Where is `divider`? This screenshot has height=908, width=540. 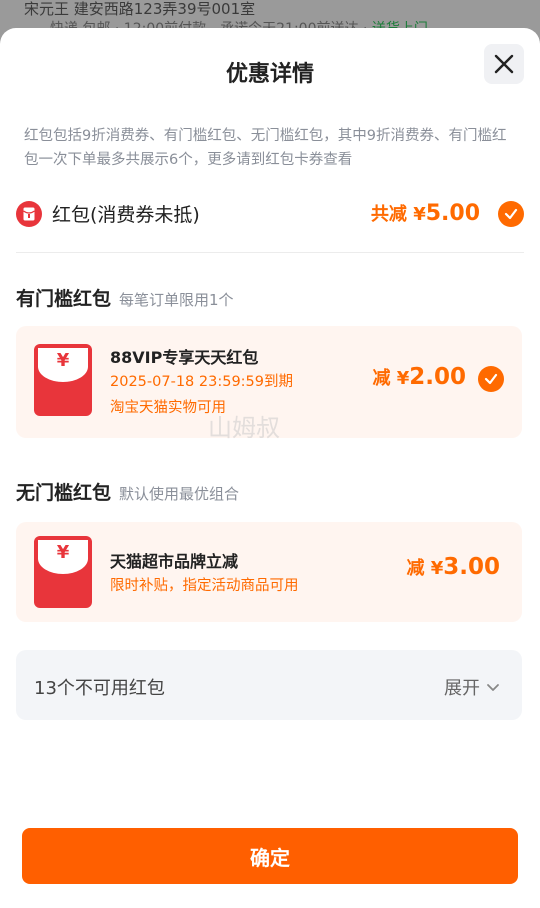
divider is located at coordinates (270, 252).